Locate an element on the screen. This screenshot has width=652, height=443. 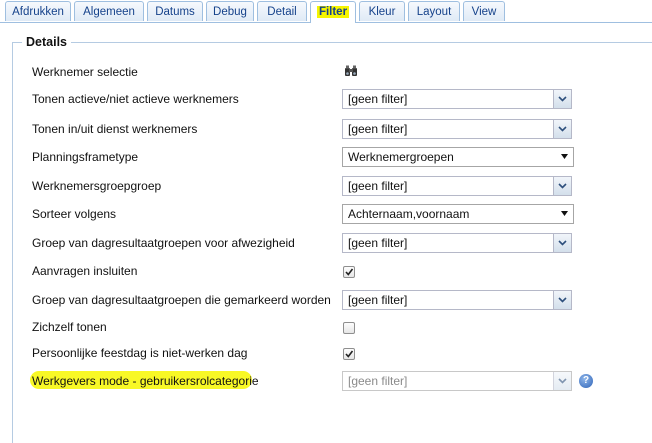
combo-dagresultaat-gemarkeerd: [geen filter] is located at coordinates (457, 300).